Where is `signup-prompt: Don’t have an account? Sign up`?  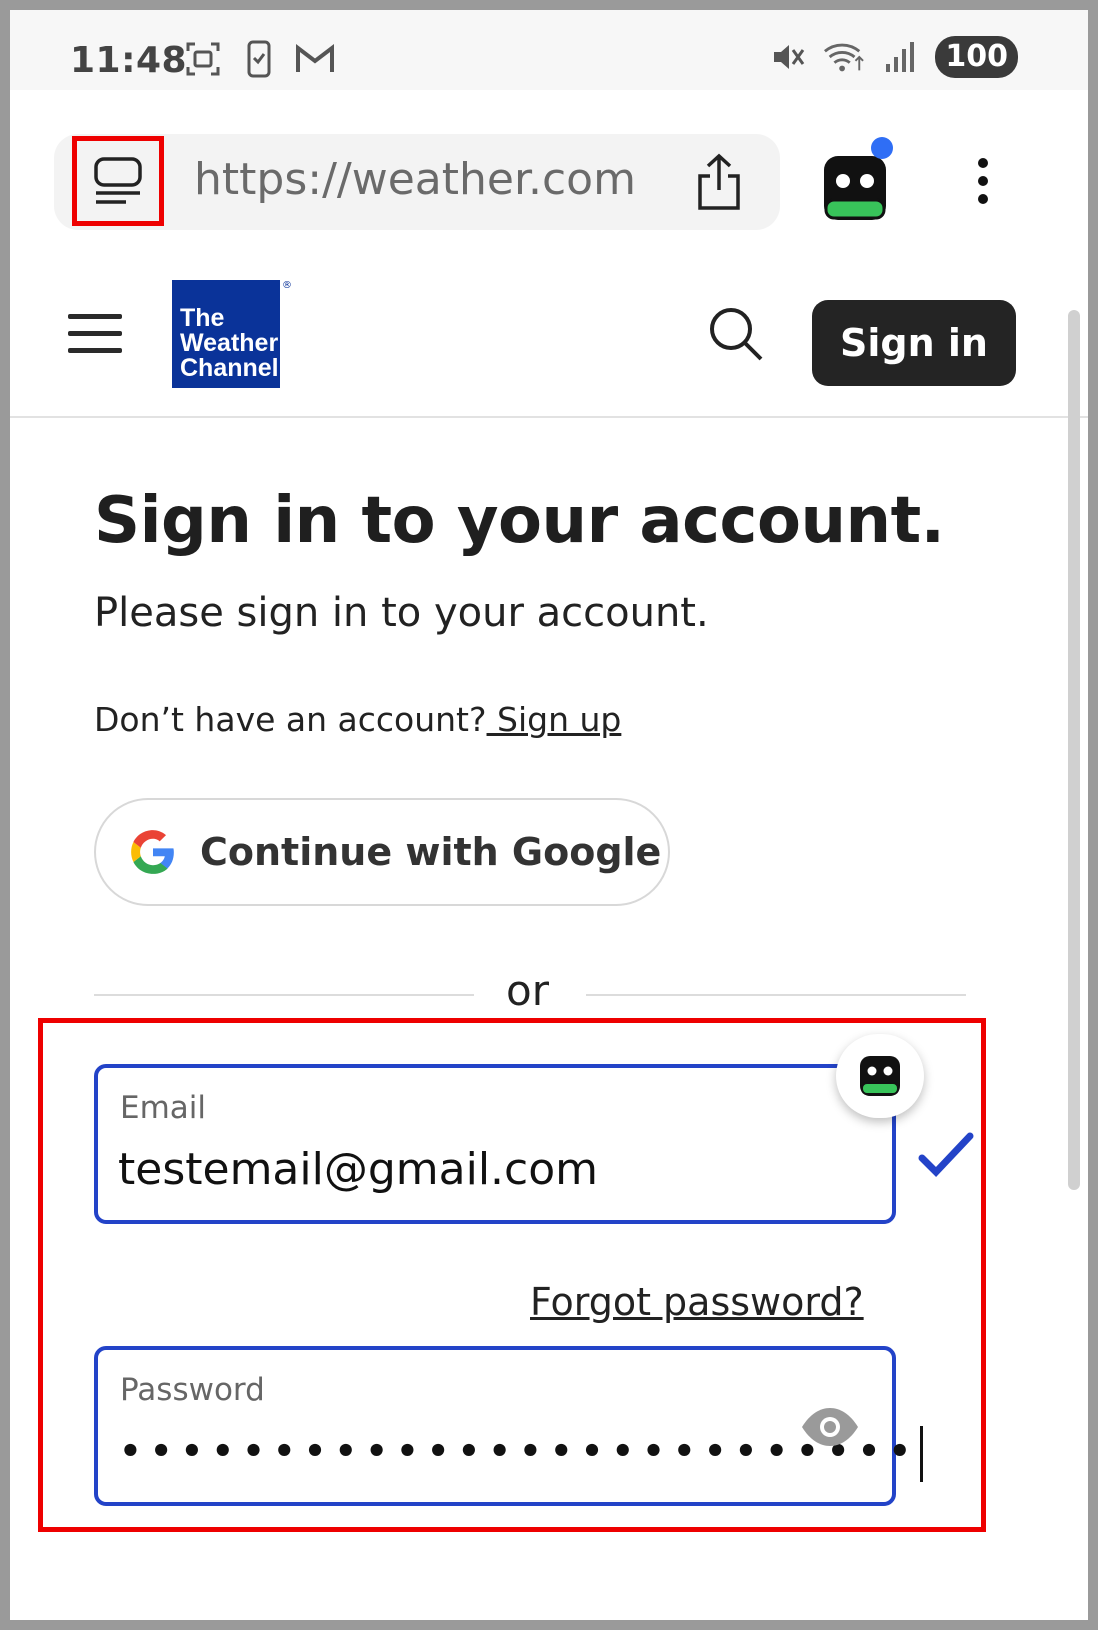 signup-prompt: Don’t have an account? Sign up is located at coordinates (358, 719).